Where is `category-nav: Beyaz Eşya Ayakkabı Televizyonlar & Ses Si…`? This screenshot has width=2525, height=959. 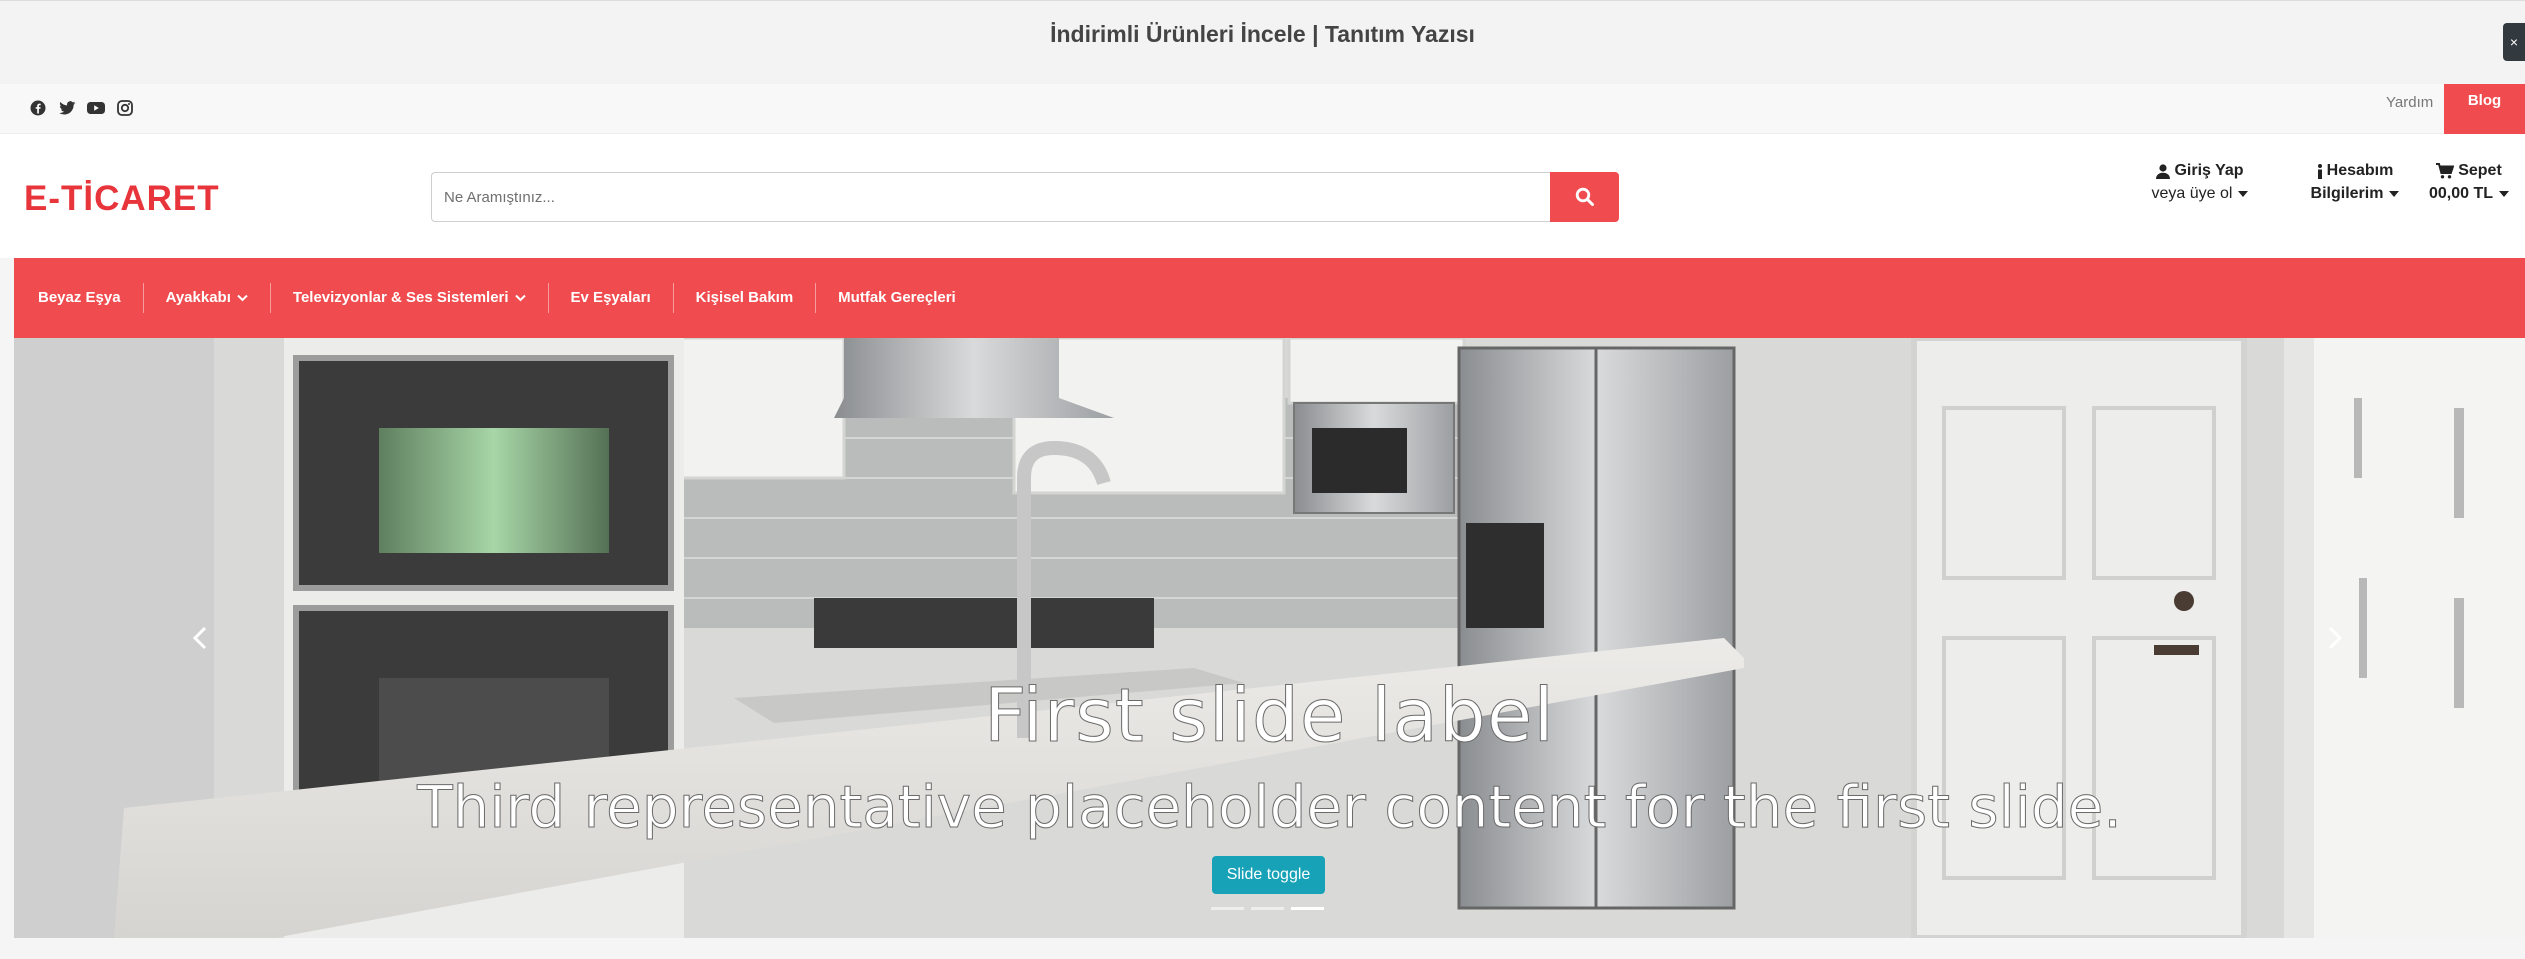
category-nav: Beyaz Eşya Ayakkabı Televizyonlar & Ses Si… is located at coordinates (1269, 298).